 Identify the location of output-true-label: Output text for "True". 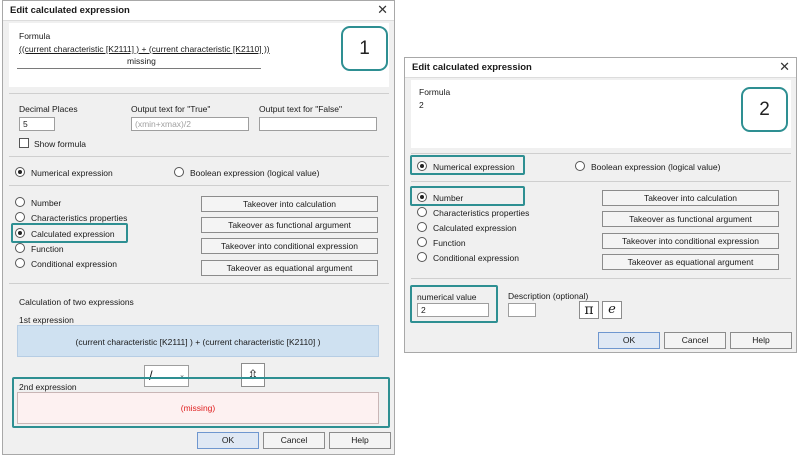
(171, 109).